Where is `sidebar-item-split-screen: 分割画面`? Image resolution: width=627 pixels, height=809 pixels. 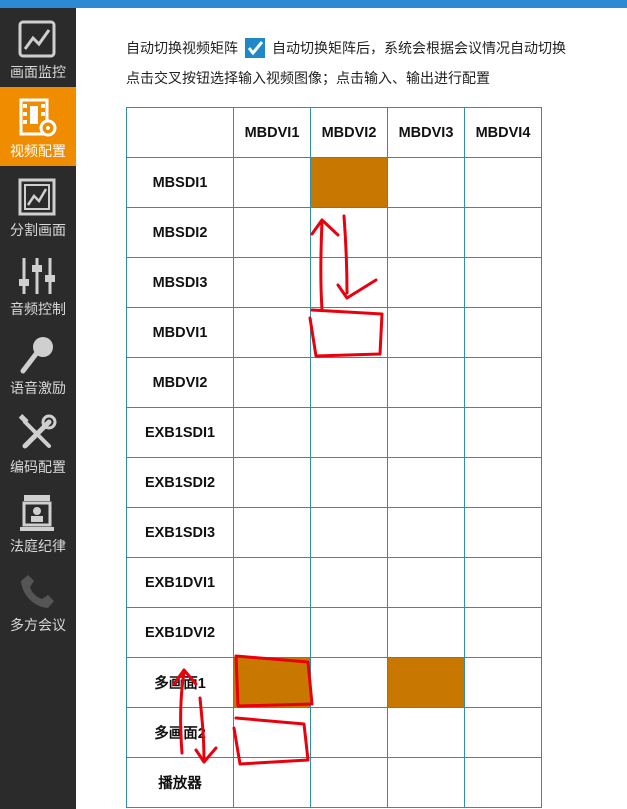 sidebar-item-split-screen: 分割画面 is located at coordinates (38, 205).